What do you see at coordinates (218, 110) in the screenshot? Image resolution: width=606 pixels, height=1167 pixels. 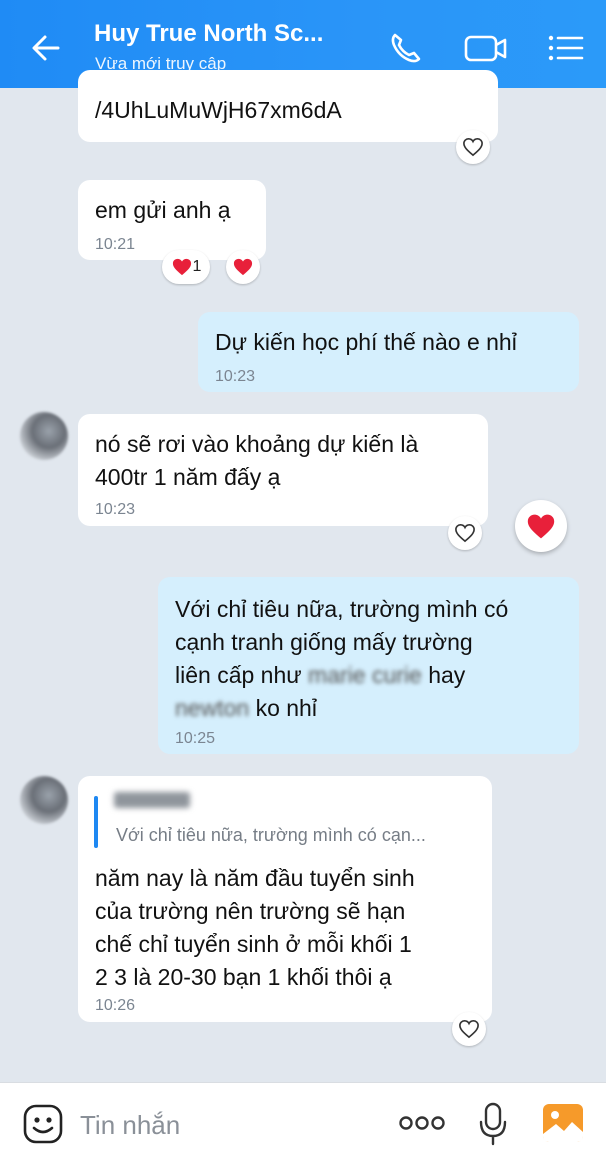 I see `message-text: /4UhLuMuWjH67xm6dA` at bounding box center [218, 110].